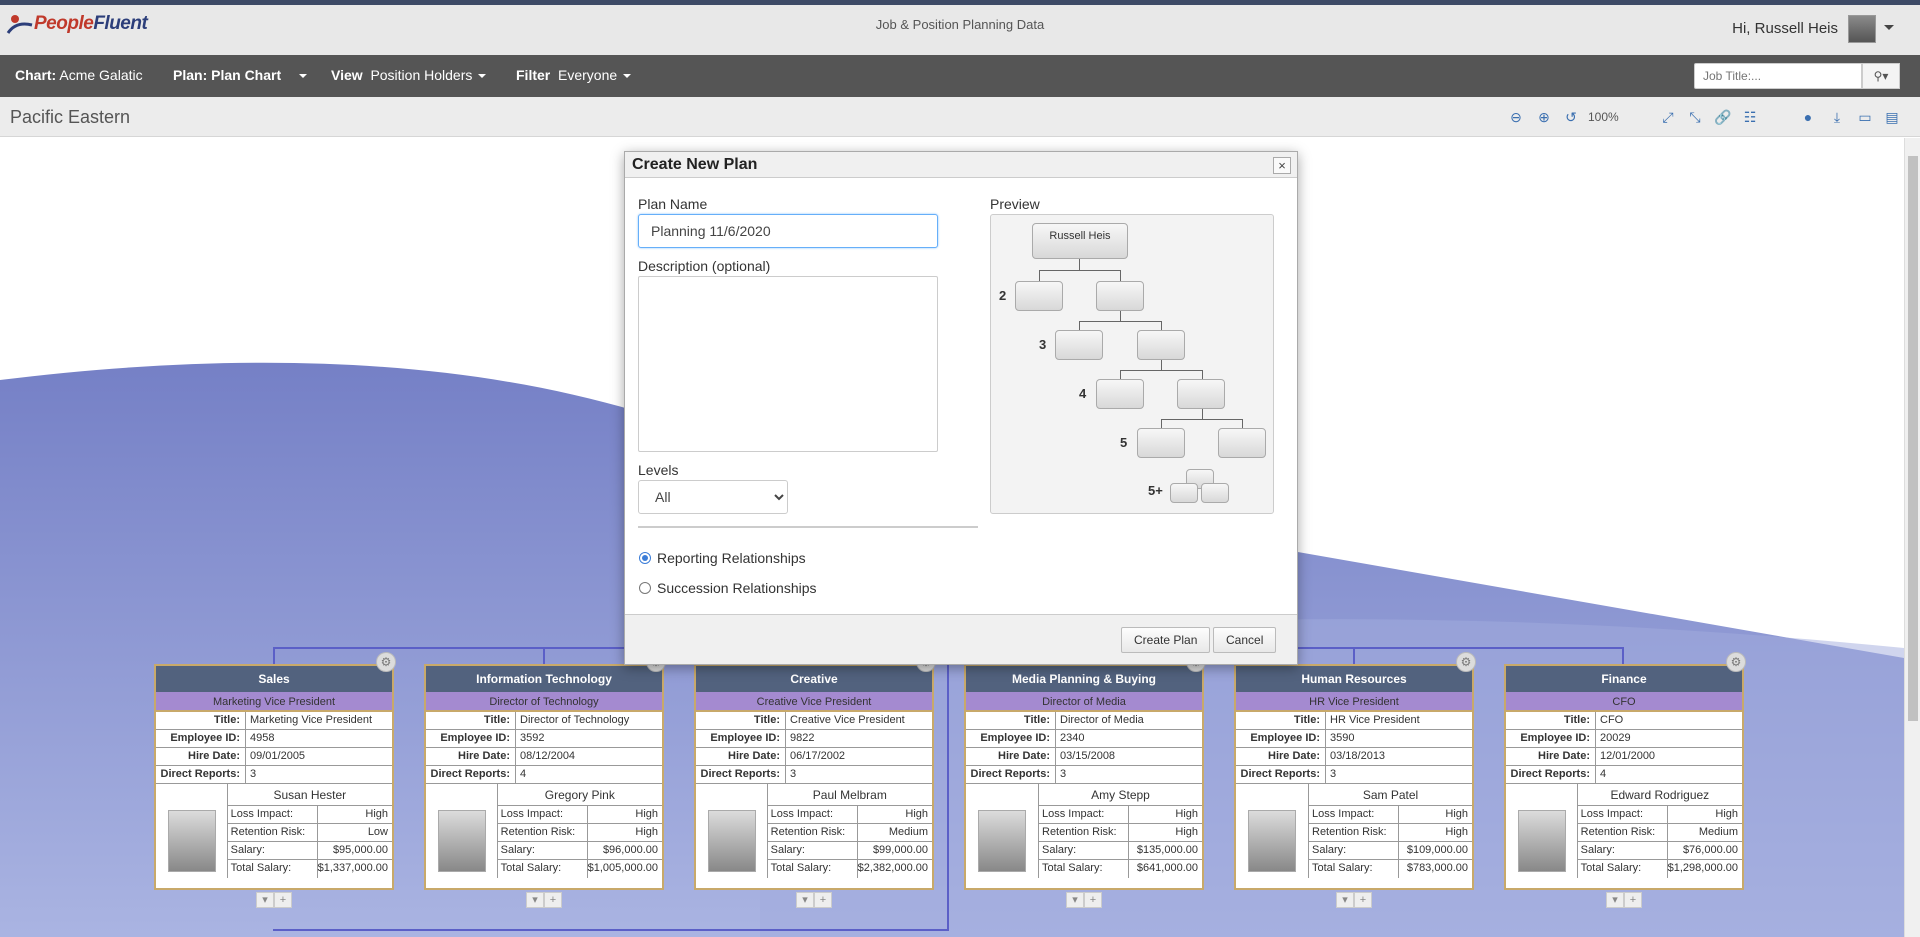  I want to click on succession-relationships-option: Succession Relationships, so click(728, 588).